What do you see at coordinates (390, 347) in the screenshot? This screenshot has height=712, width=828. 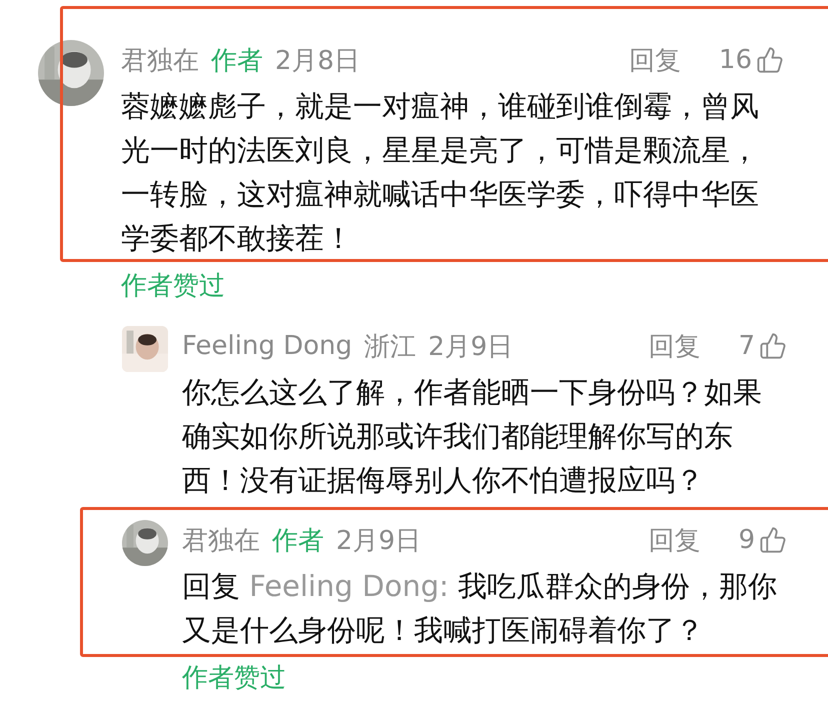 I see `location: 浙江` at bounding box center [390, 347].